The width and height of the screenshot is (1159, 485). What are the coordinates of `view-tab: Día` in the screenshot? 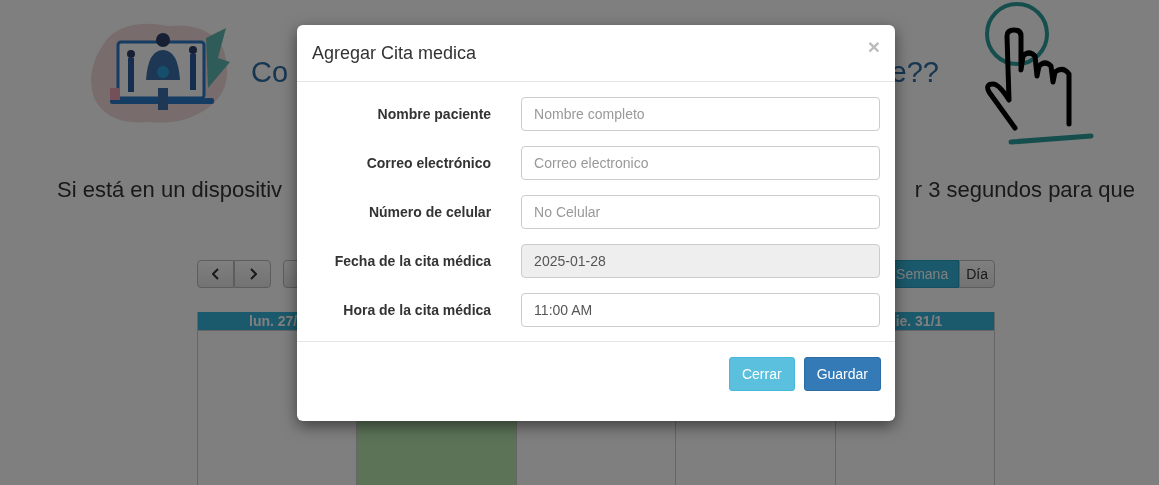 It's located at (977, 274).